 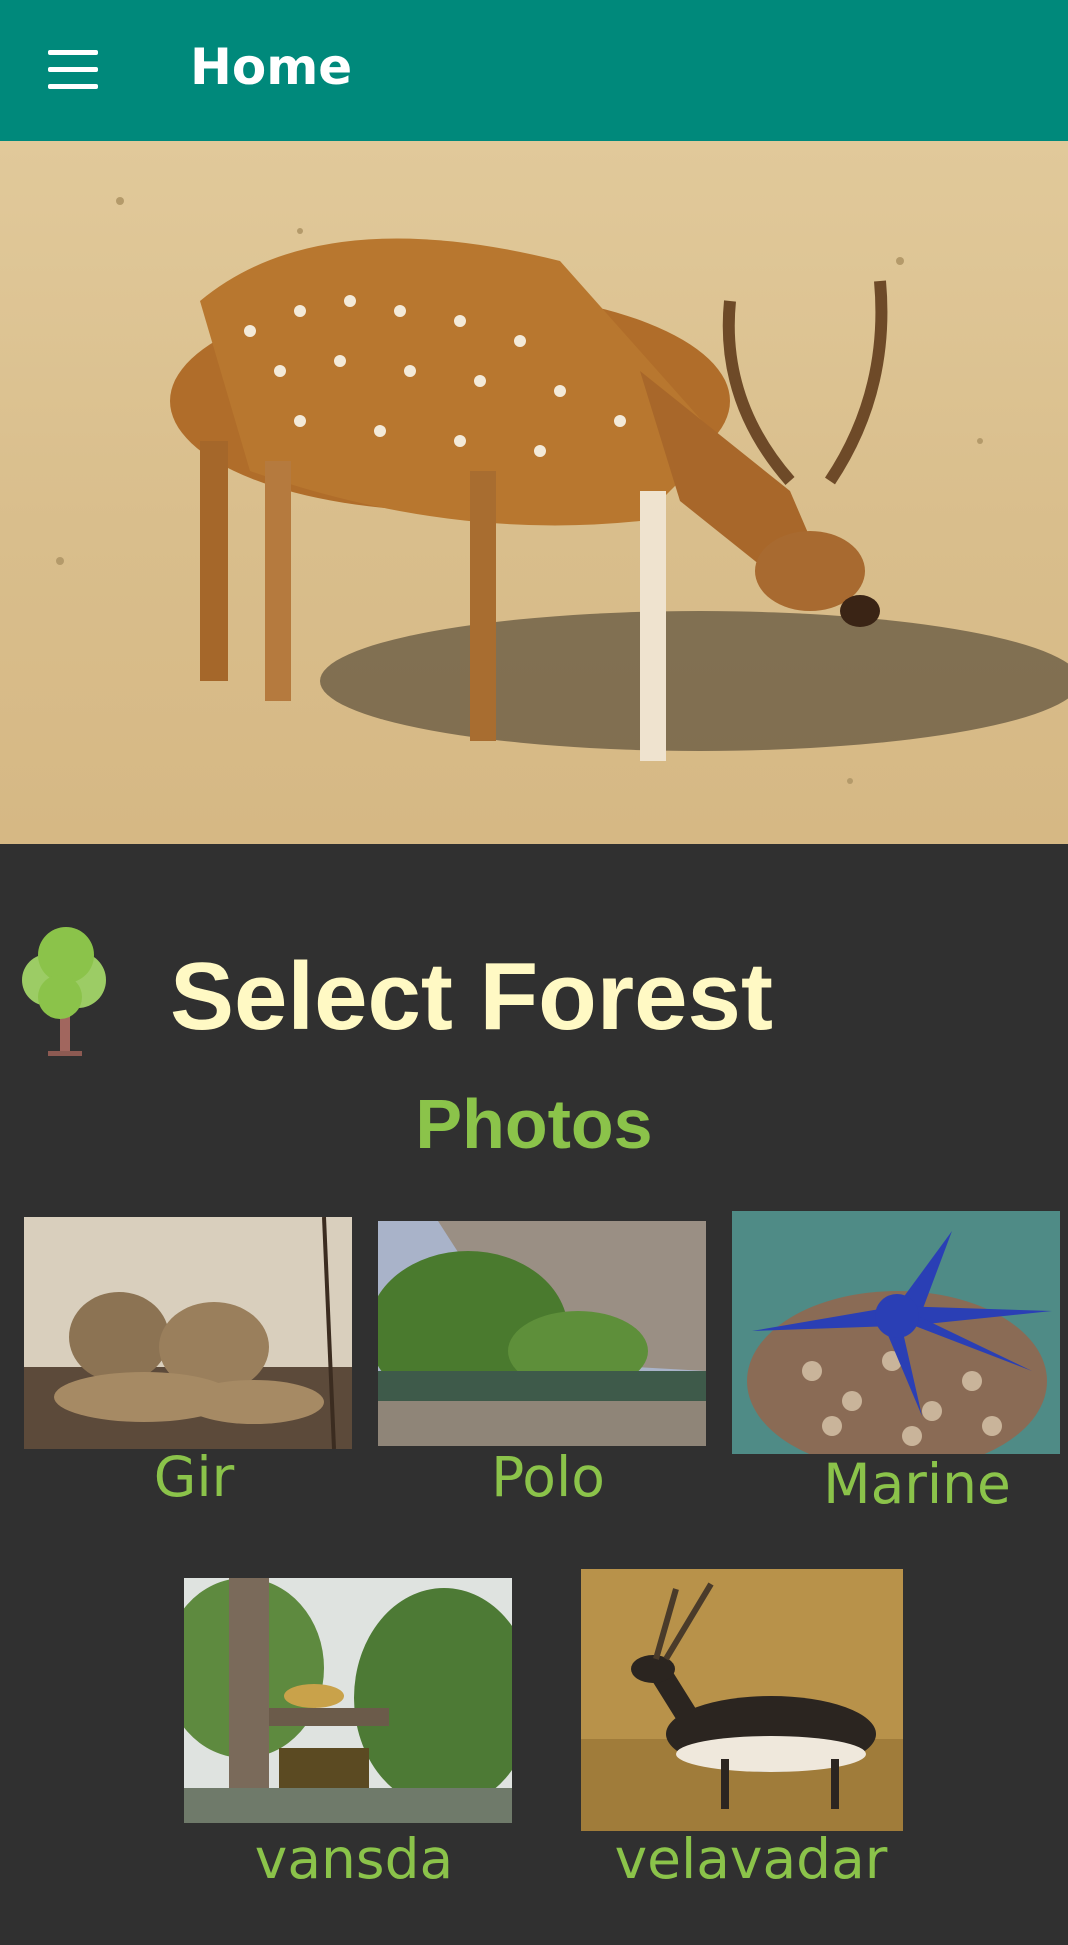 I want to click on vansda-national-park-photo, so click(x=348, y=1700).